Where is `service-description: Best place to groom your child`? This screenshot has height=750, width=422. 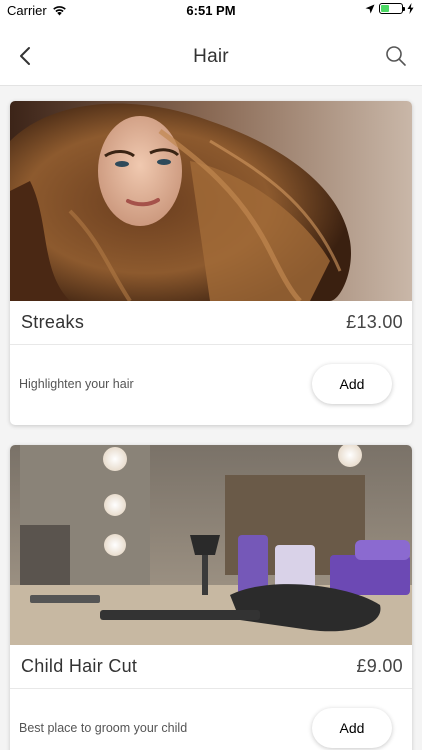 service-description: Best place to groom your child is located at coordinates (103, 728).